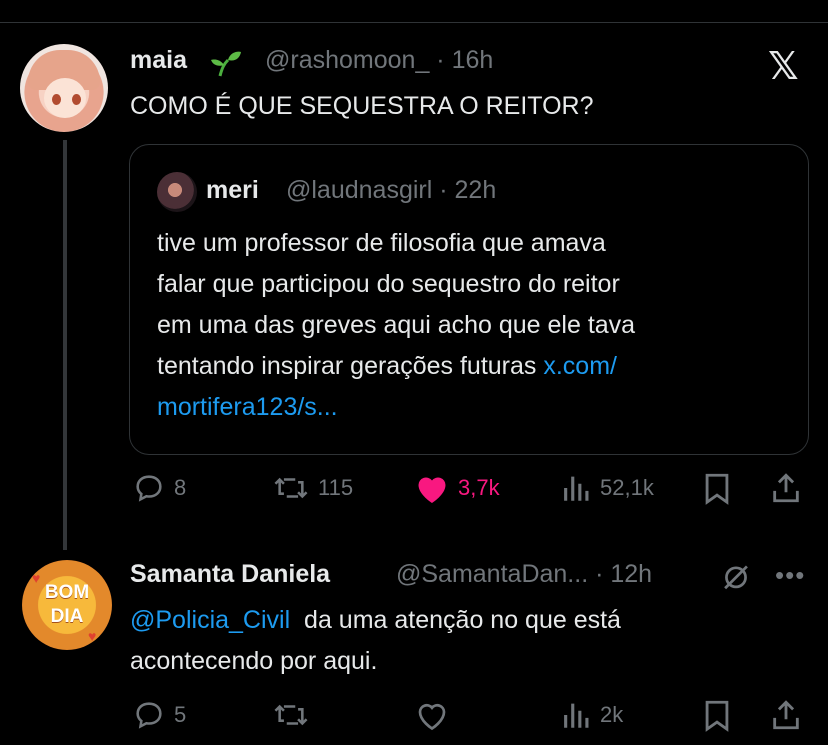 The width and height of the screenshot is (828, 745). I want to click on like-button: 3,7k, so click(457, 488).